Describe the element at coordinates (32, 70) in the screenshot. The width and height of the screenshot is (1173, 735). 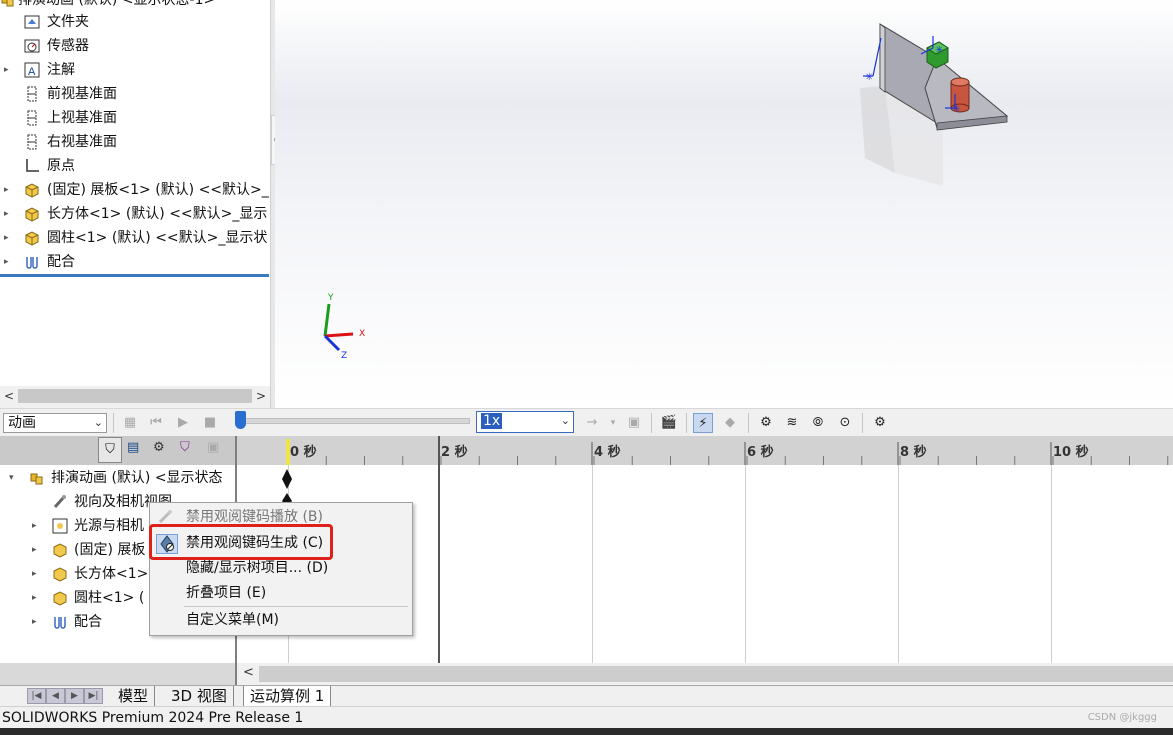
I see `annotation-icon: A` at that location.